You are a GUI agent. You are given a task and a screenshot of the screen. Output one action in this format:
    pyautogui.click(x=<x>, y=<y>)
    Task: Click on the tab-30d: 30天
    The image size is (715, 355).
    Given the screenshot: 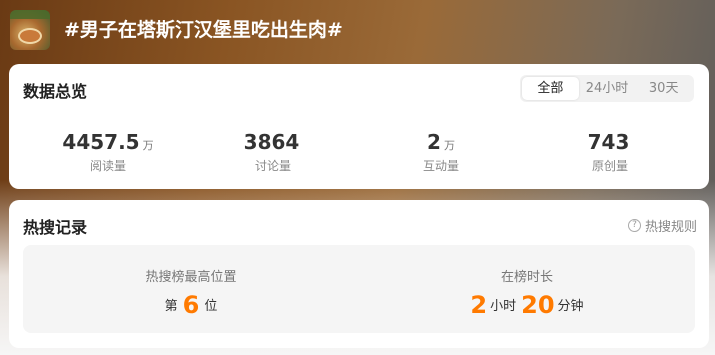 What is the action you would take?
    pyautogui.click(x=663, y=88)
    